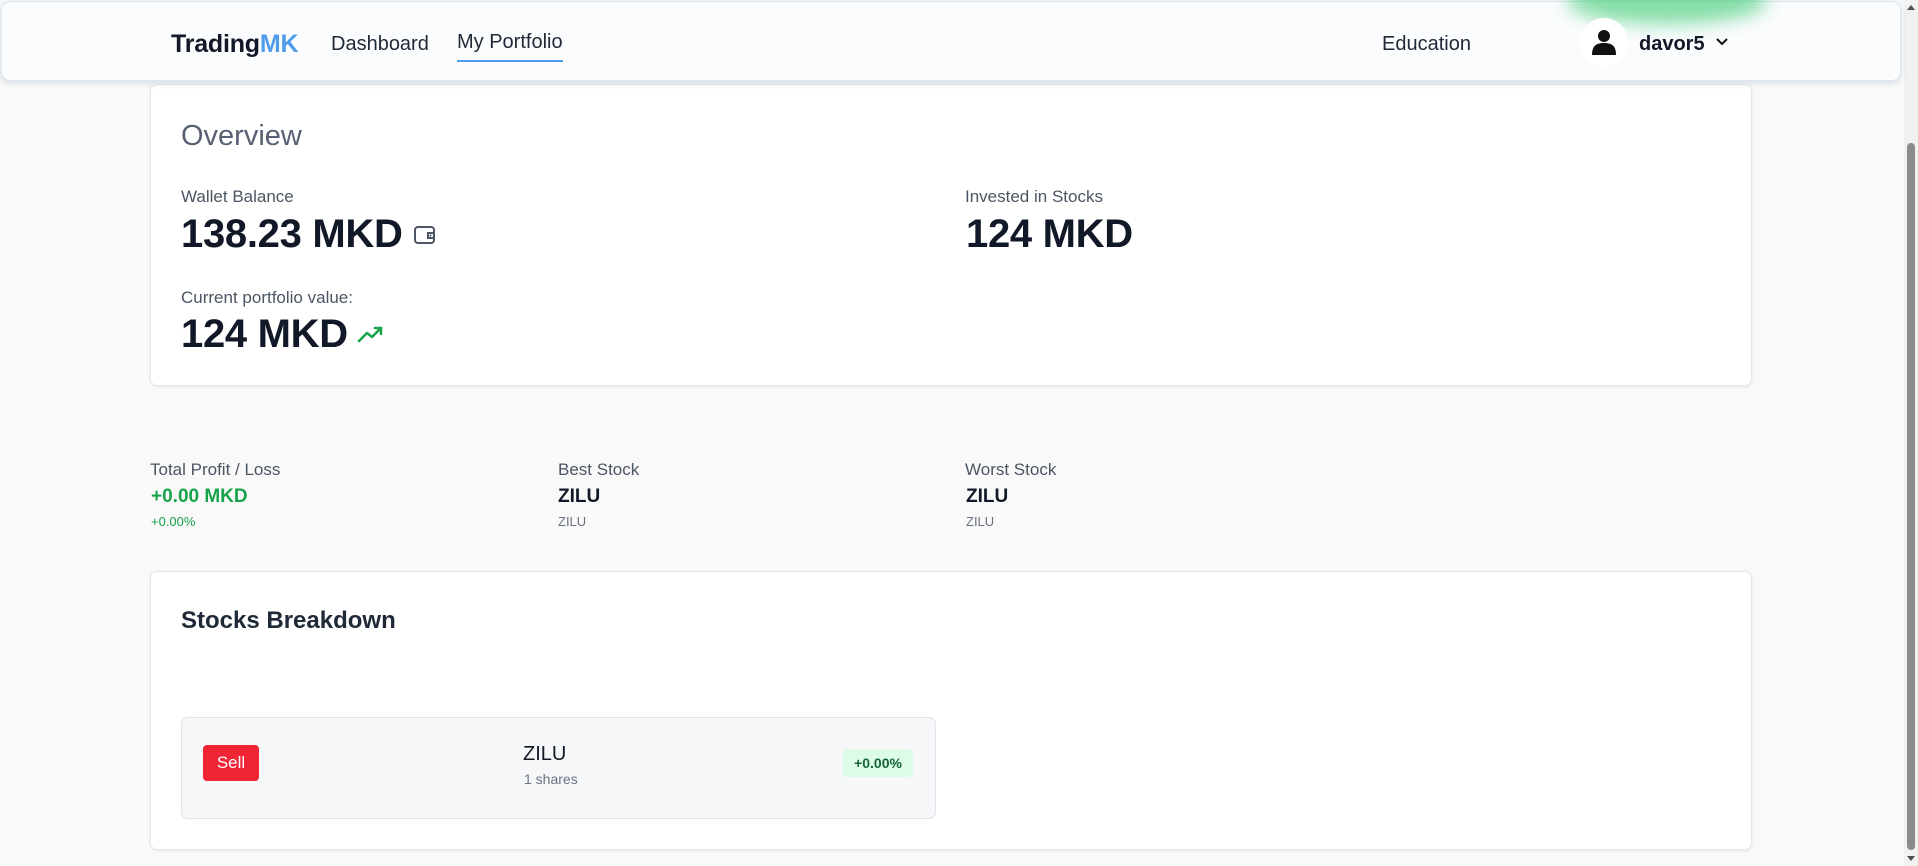  I want to click on wallet-balance-label: Wallet Balance, so click(237, 196).